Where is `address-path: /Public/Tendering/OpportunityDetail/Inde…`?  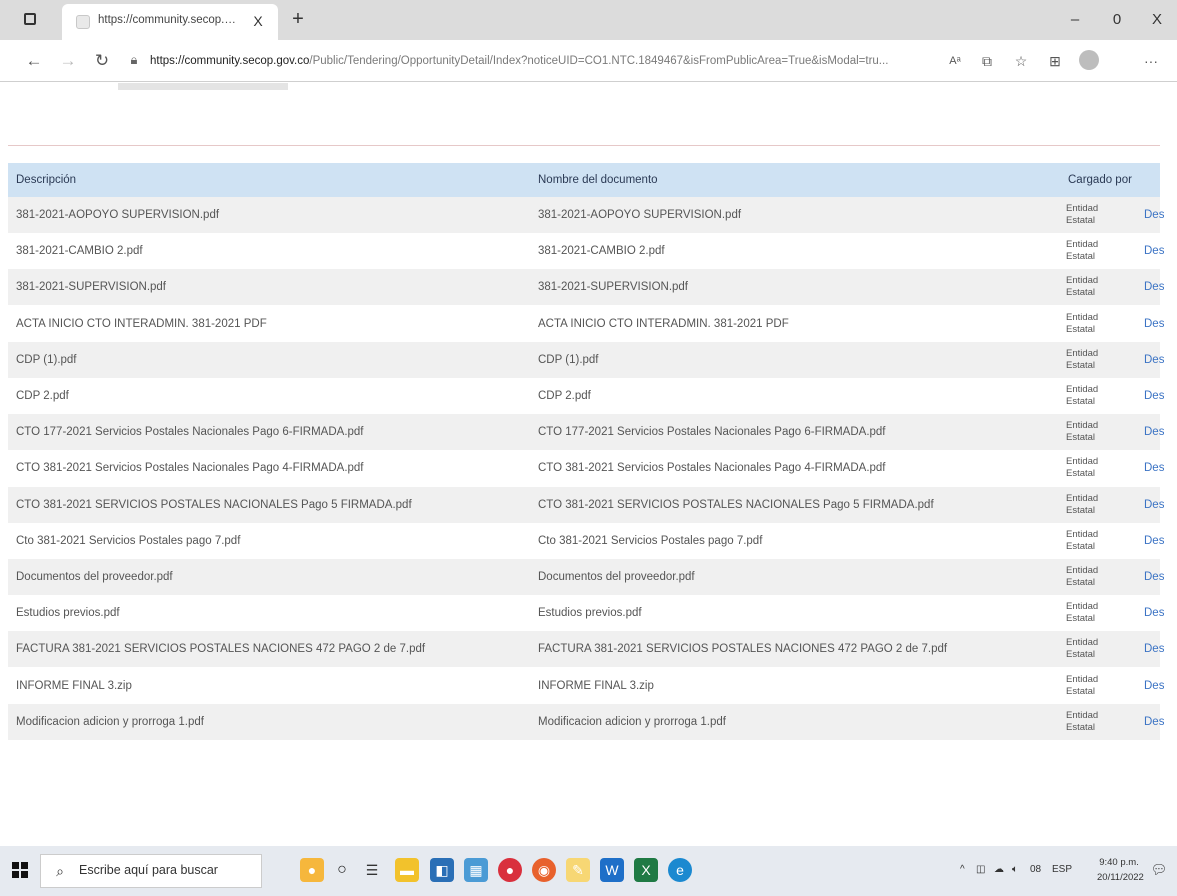
address-path: /Public/Tendering/OpportunityDetail/Inde… is located at coordinates (599, 61).